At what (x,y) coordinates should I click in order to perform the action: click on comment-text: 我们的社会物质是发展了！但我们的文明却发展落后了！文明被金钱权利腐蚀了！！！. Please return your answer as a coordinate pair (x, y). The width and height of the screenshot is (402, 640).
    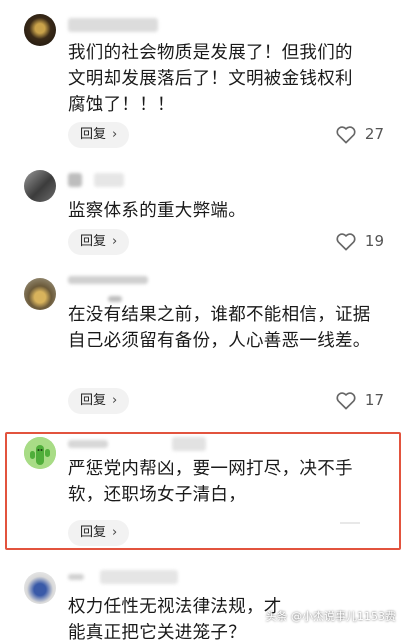
    Looking at the image, I should click on (210, 79).